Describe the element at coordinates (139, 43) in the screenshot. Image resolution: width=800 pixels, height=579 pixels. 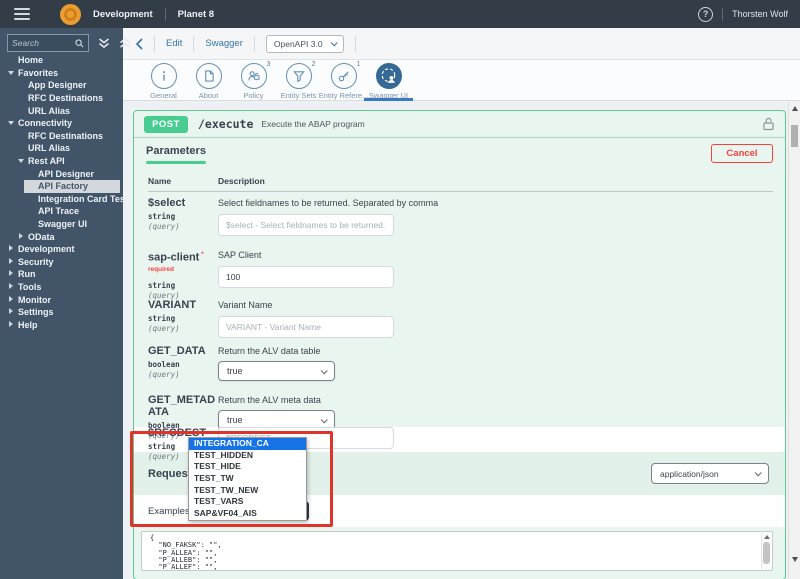
I see `back-button` at that location.